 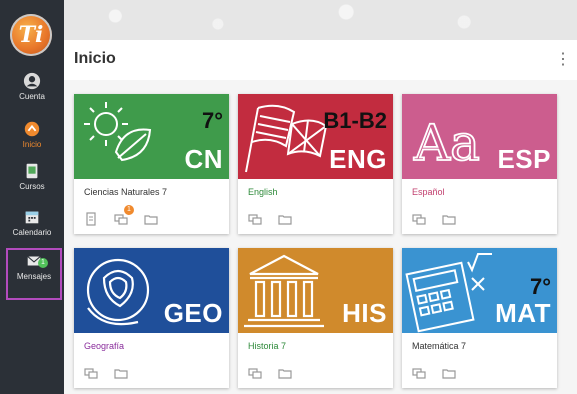 I want to click on page-header: Inicio ⋮, so click(x=320, y=60).